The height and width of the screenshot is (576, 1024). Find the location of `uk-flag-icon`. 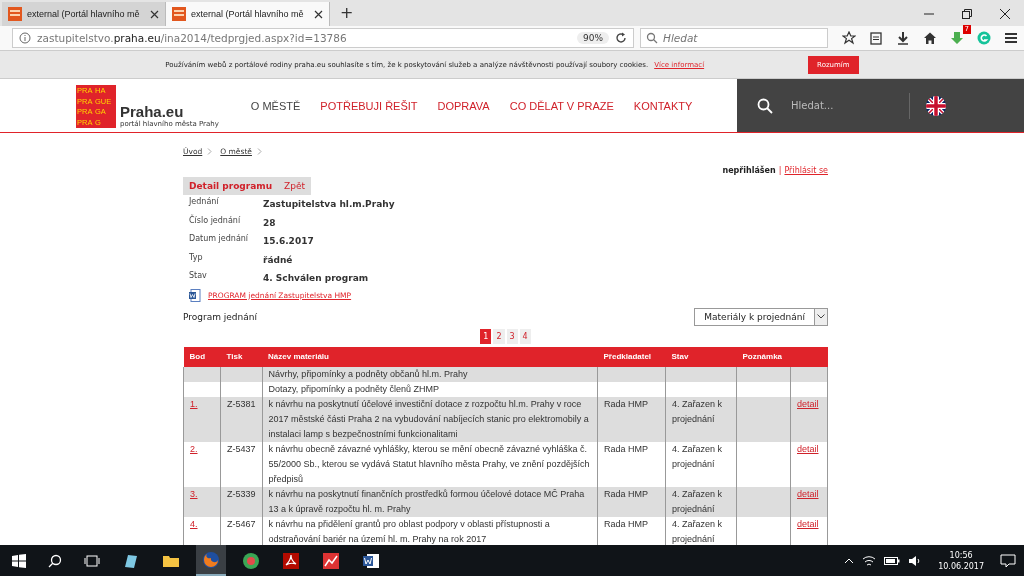

uk-flag-icon is located at coordinates (936, 105).